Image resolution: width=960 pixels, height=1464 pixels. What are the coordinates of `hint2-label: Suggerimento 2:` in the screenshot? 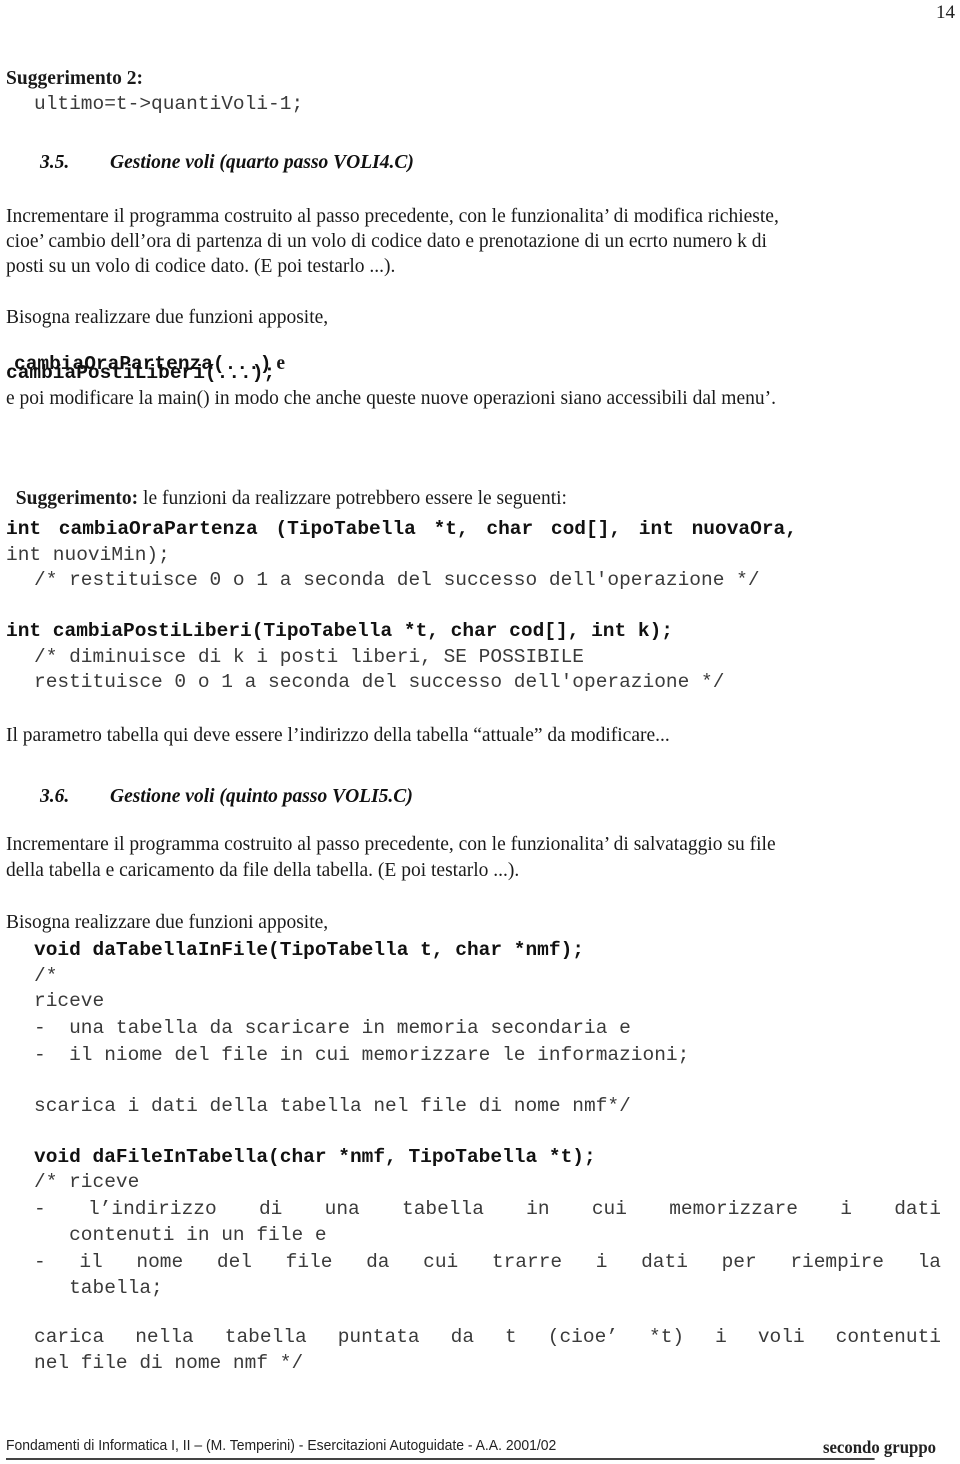 It's located at (75, 78).